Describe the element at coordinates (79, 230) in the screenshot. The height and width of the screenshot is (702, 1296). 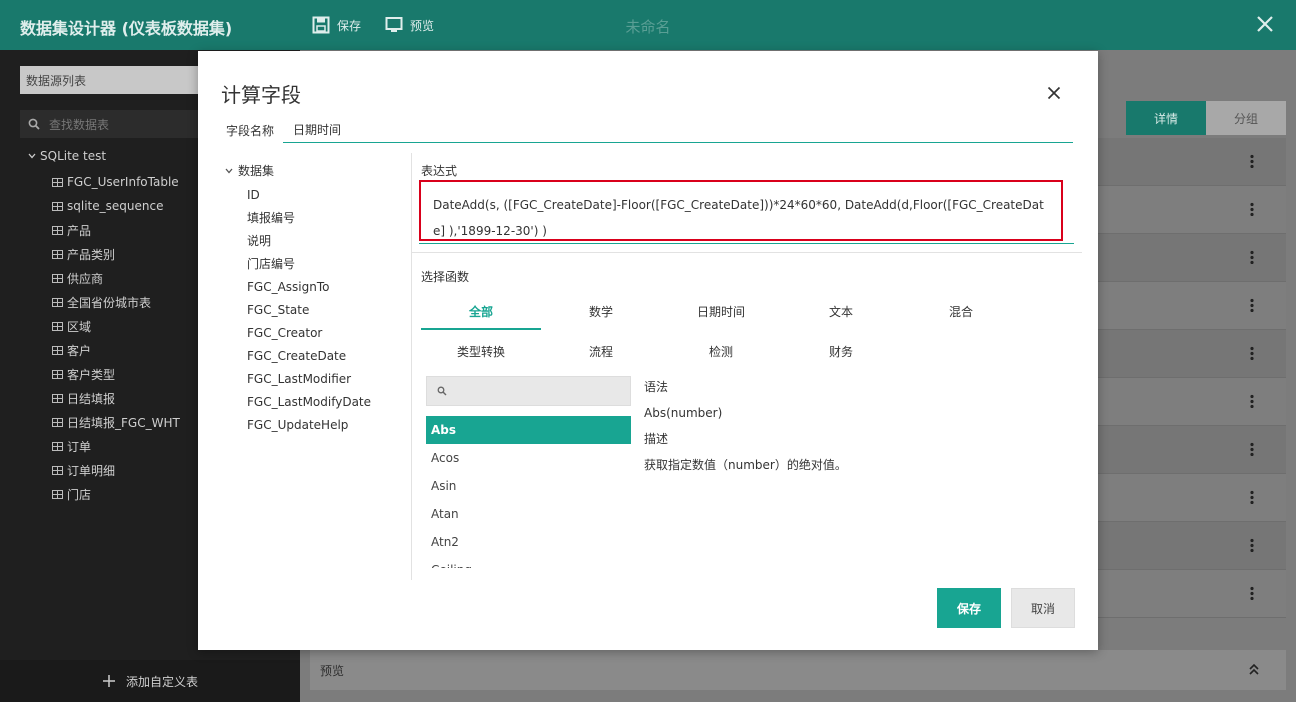
I see `sidebar-table-label: 产品` at that location.